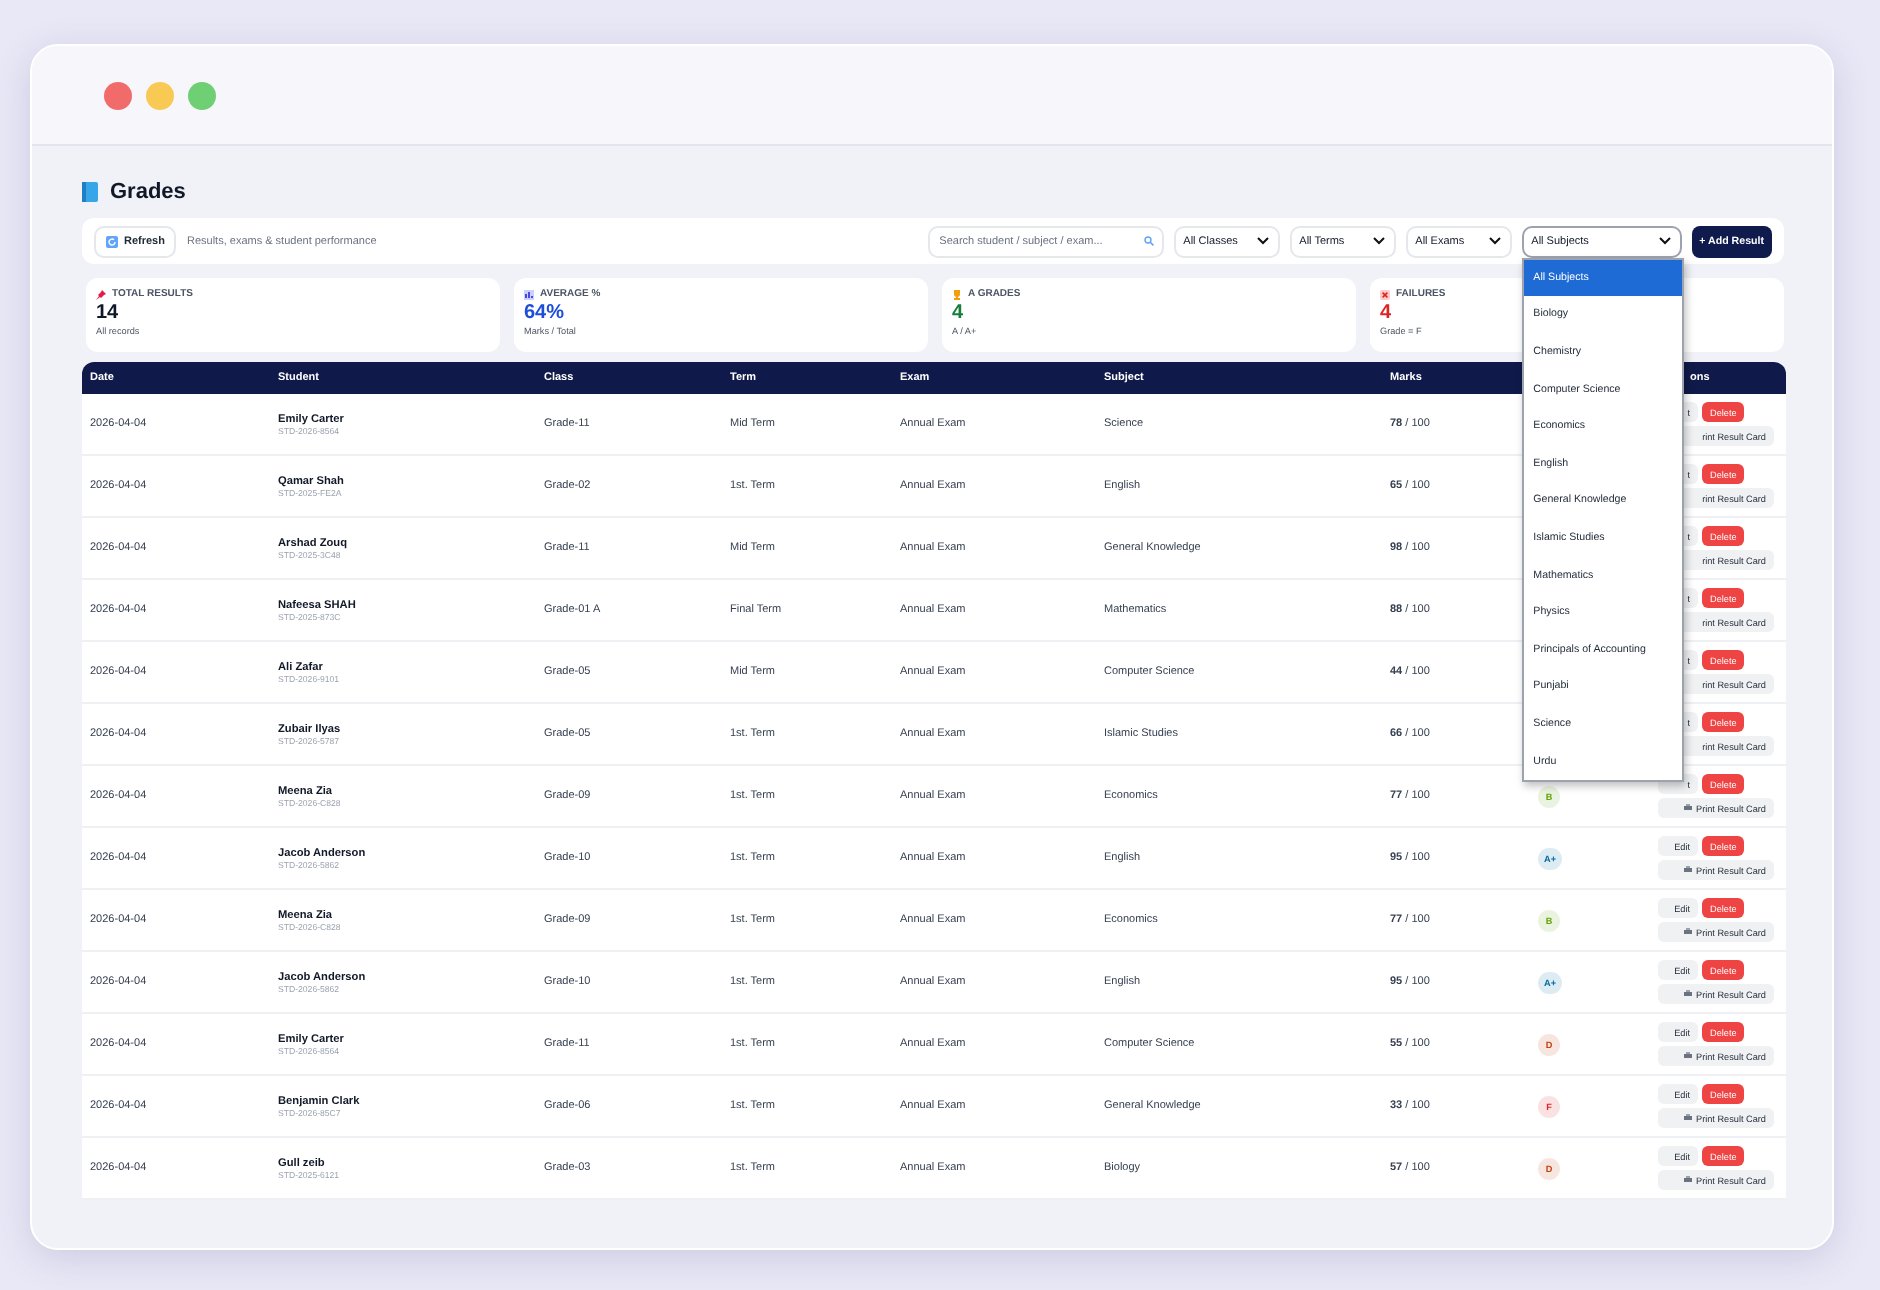 Image resolution: width=1880 pixels, height=1290 pixels. Describe the element at coordinates (118, 95) in the screenshot. I see `close-button` at that location.